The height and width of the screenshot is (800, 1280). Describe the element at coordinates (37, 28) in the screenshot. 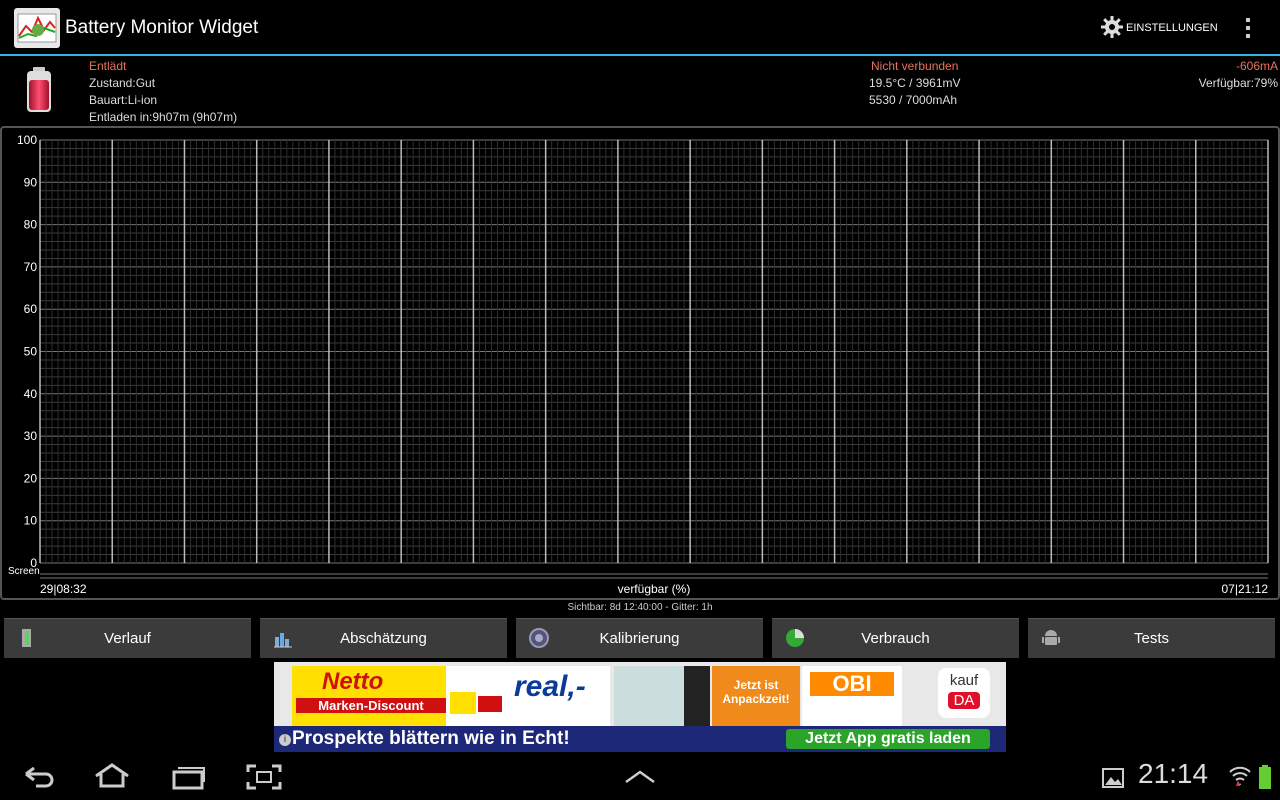

I see `app-logo-icon` at that location.